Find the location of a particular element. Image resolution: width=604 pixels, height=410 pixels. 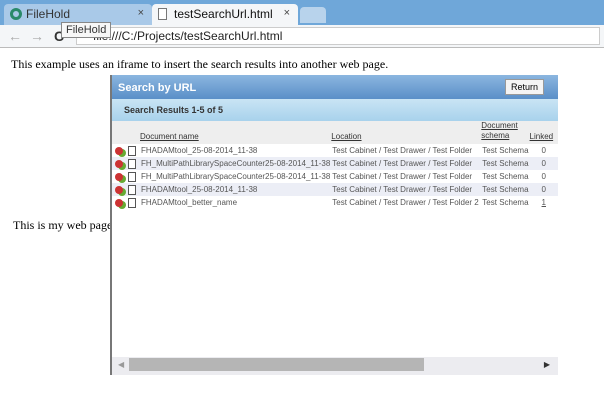

horizontal-scrollbar: ◀ ▶ is located at coordinates (335, 366).